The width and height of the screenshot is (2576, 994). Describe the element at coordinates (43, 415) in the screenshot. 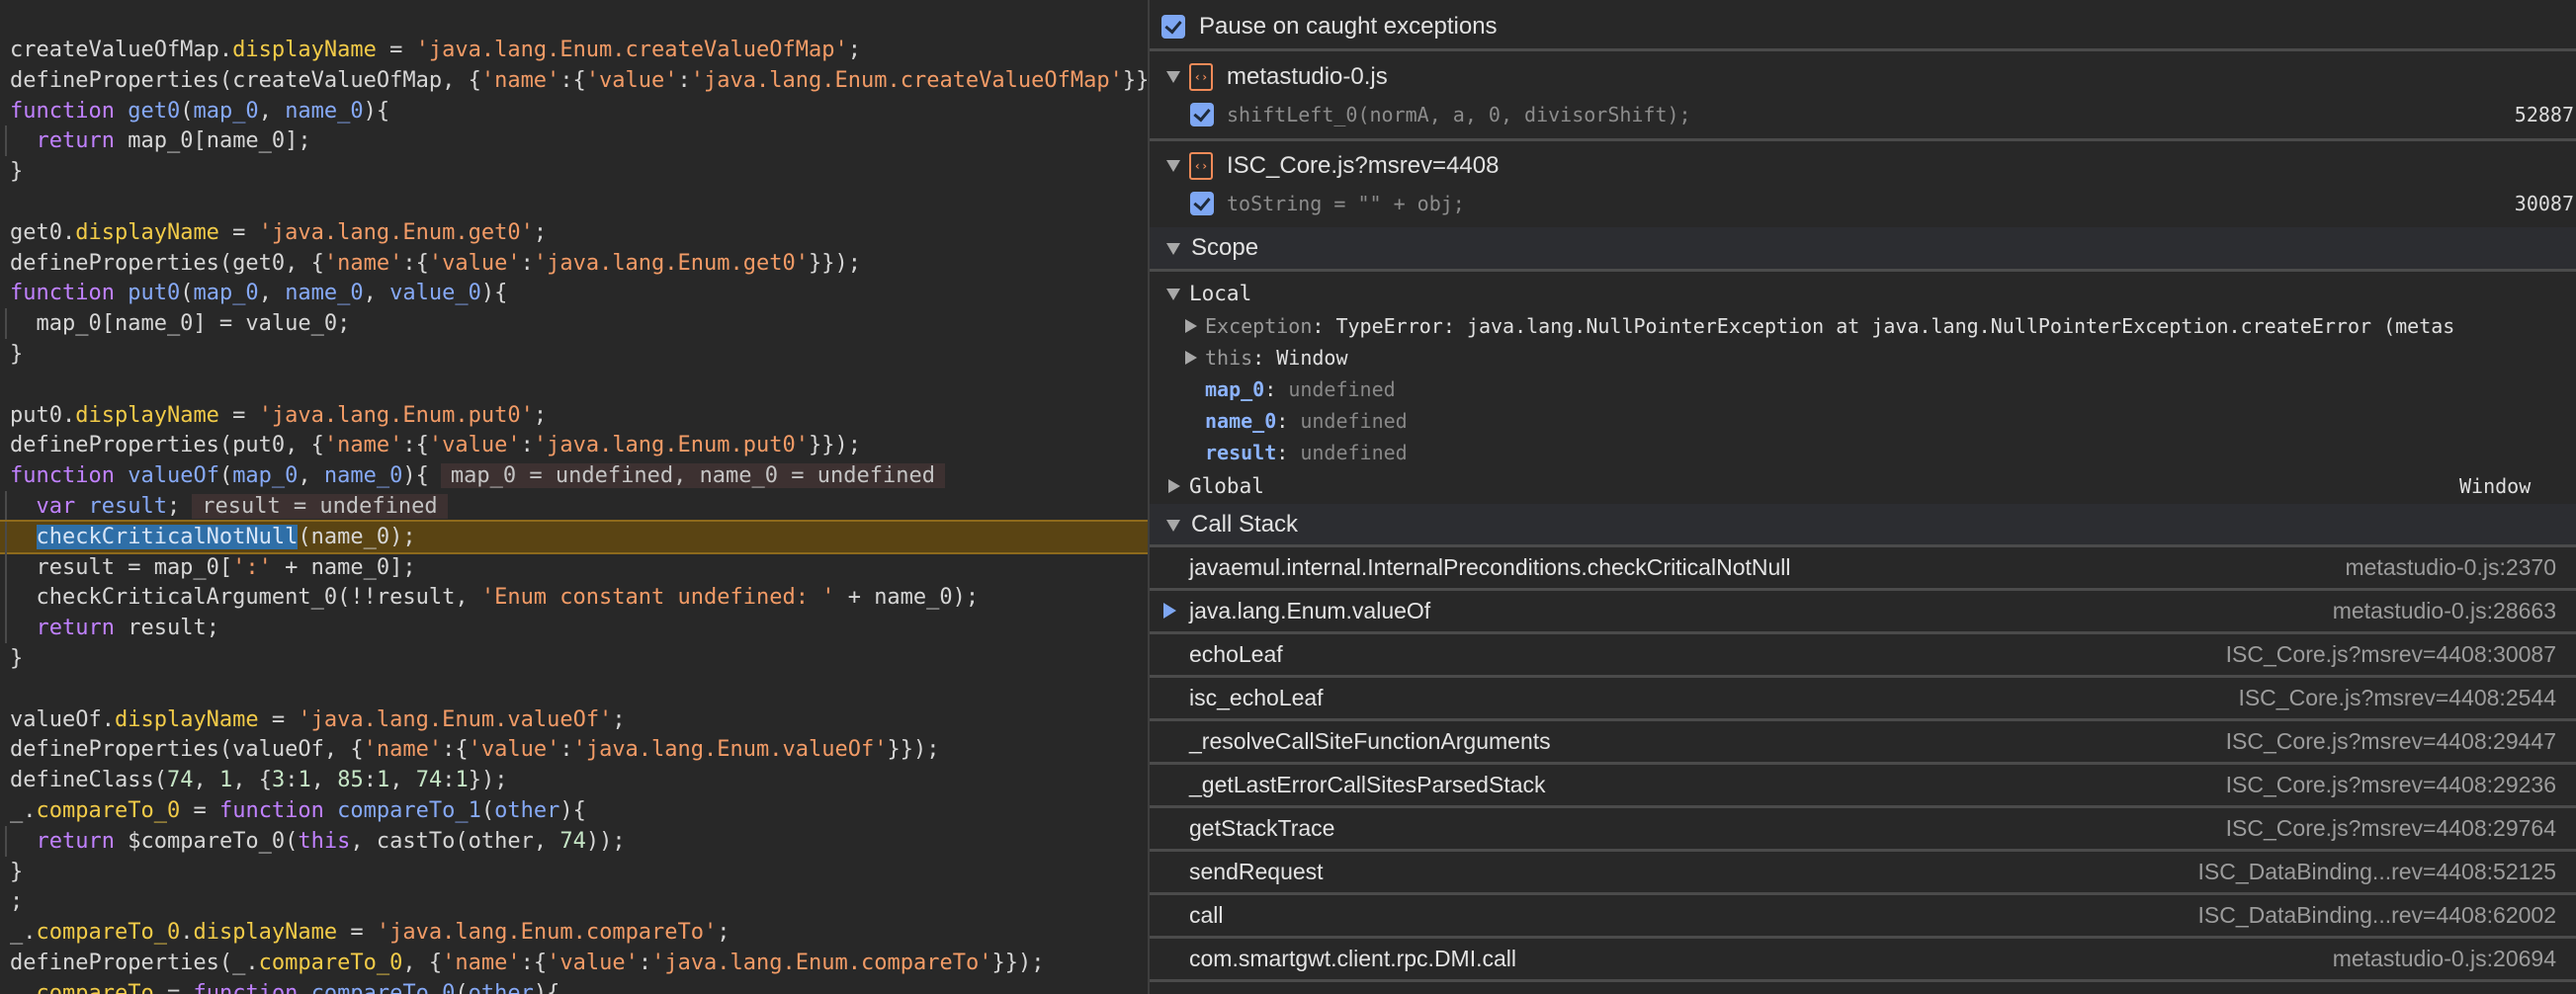

I see `code-token: put0.` at that location.